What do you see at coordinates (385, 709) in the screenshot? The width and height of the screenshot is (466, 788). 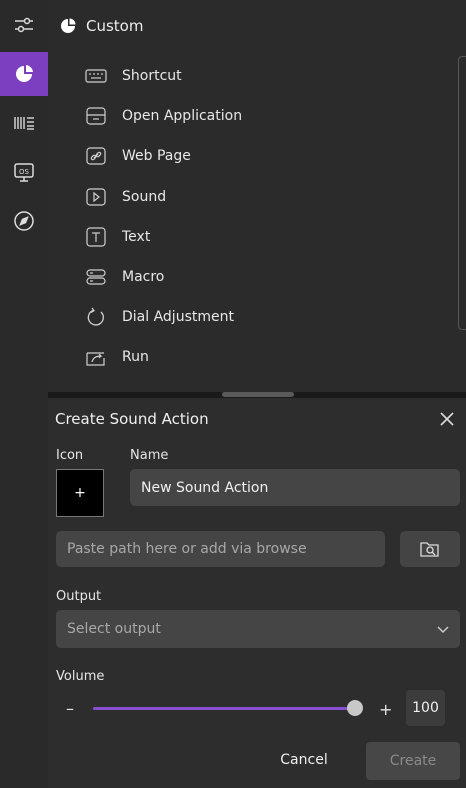 I see `volume-increase-button: +` at bounding box center [385, 709].